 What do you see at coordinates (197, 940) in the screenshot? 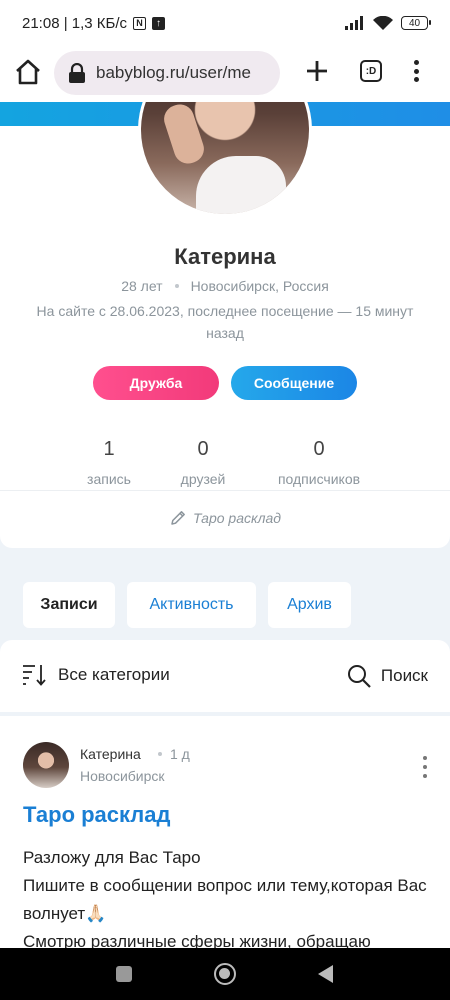
I see `post-body-line: Смотрю различные сферы жизни, обращаю` at bounding box center [197, 940].